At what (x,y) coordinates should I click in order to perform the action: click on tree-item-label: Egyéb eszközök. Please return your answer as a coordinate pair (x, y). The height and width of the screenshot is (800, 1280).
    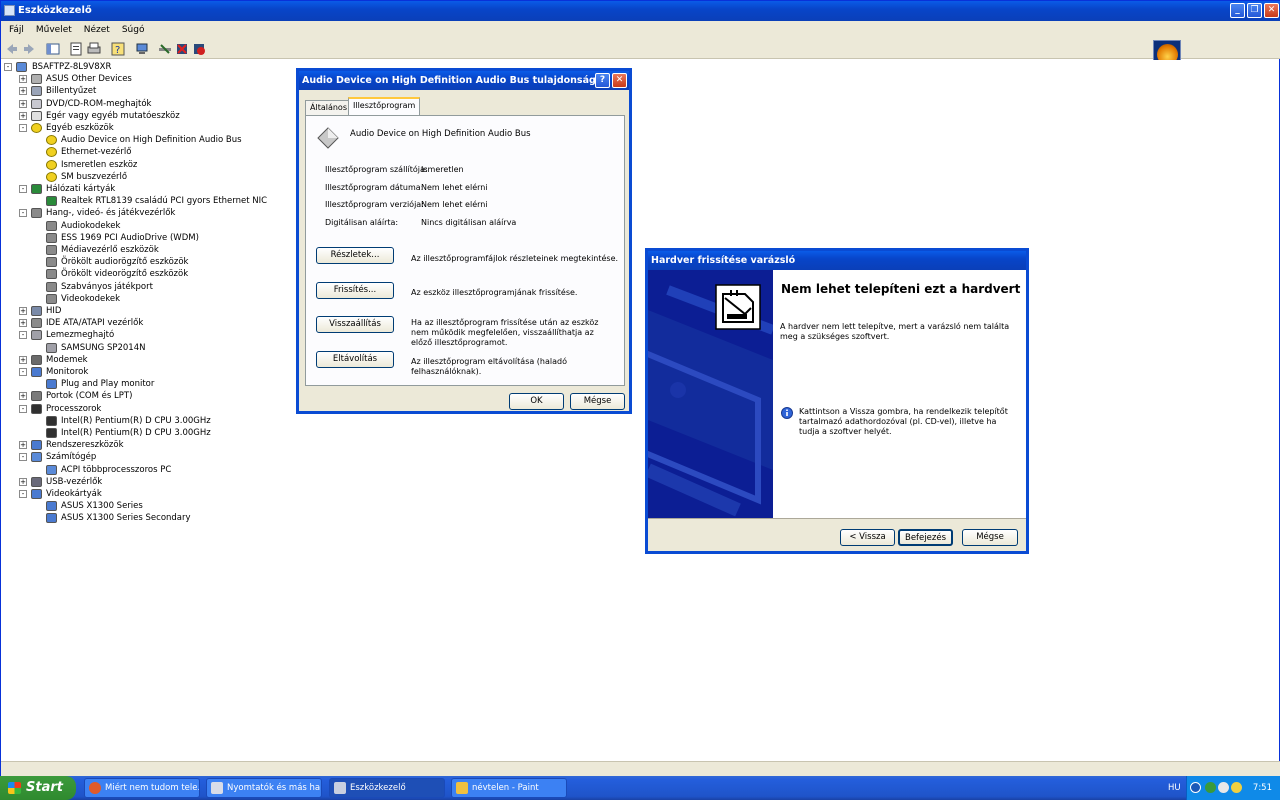
    Looking at the image, I should click on (80, 128).